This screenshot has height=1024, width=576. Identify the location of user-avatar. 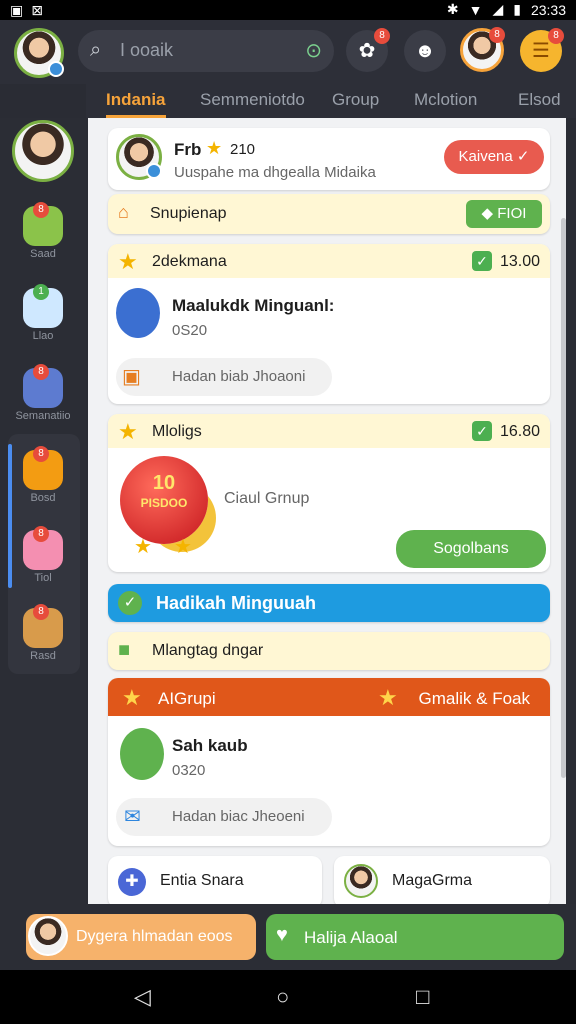
(39, 53).